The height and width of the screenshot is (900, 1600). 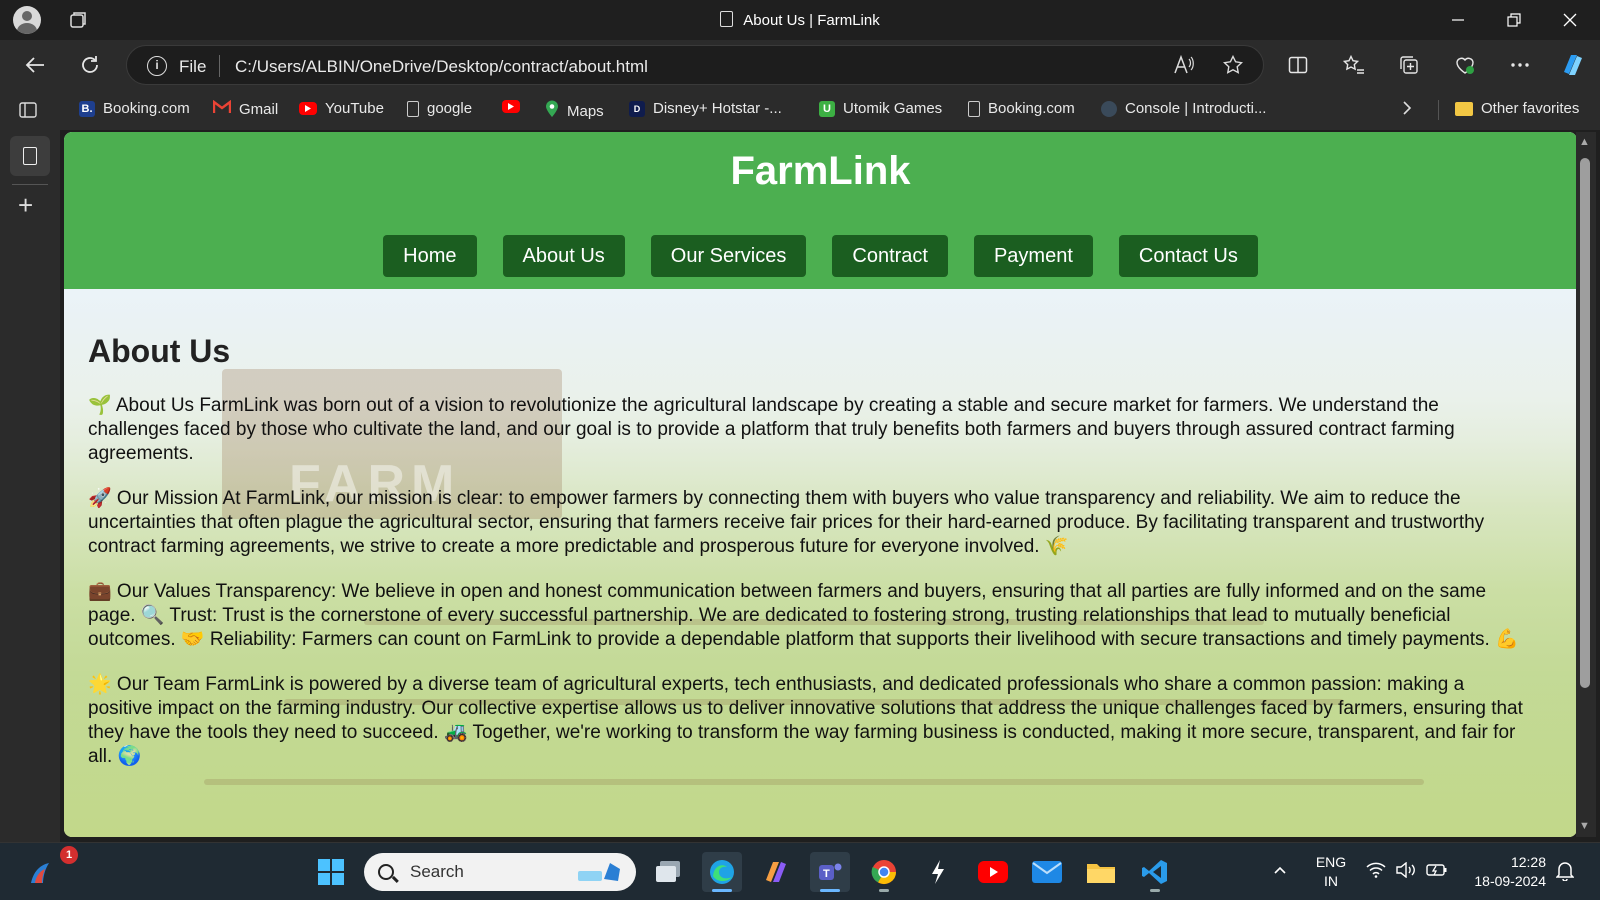 I want to click on scheme-label: File, so click(x=193, y=66).